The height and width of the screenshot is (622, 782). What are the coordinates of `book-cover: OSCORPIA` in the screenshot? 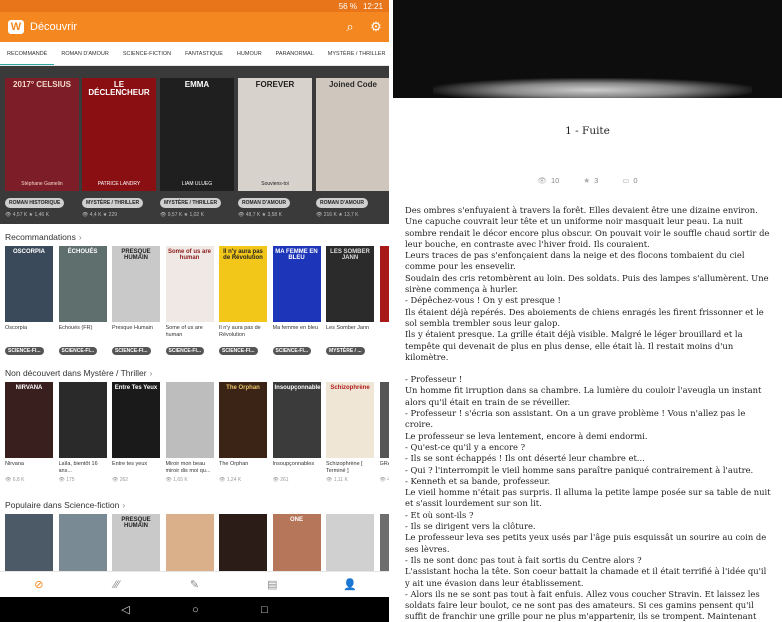 It's located at (29, 284).